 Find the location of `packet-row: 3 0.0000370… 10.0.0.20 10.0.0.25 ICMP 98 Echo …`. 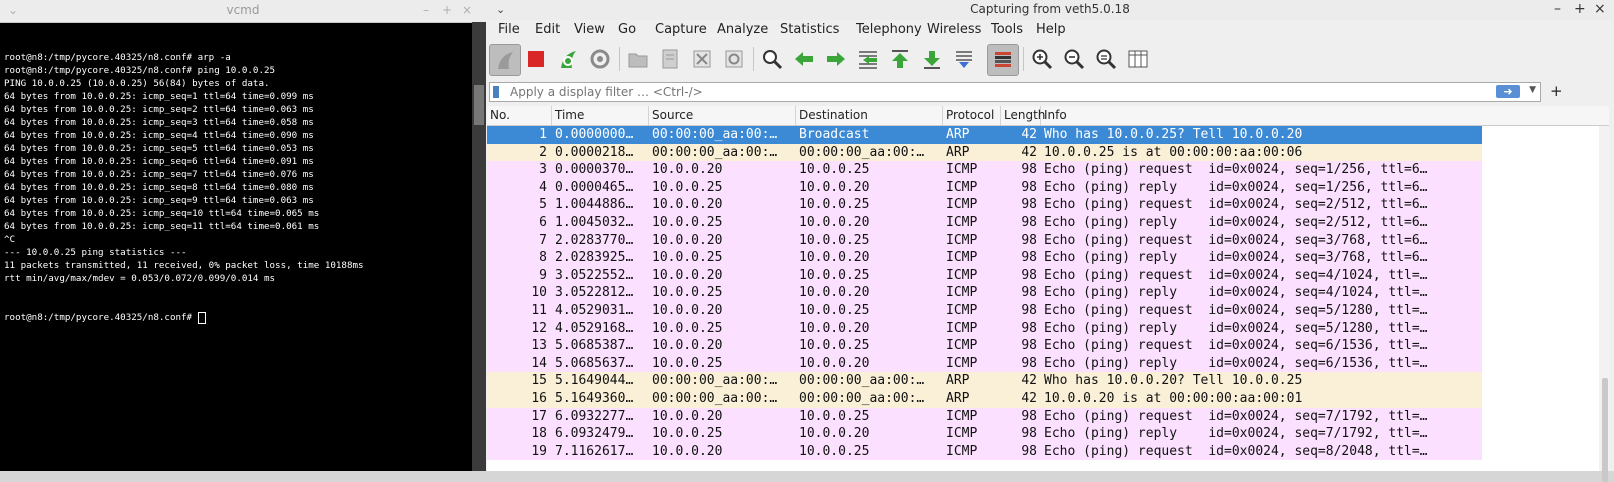

packet-row: 3 0.0000370… 10.0.0.20 10.0.0.25 ICMP 98 Echo … is located at coordinates (984, 170).